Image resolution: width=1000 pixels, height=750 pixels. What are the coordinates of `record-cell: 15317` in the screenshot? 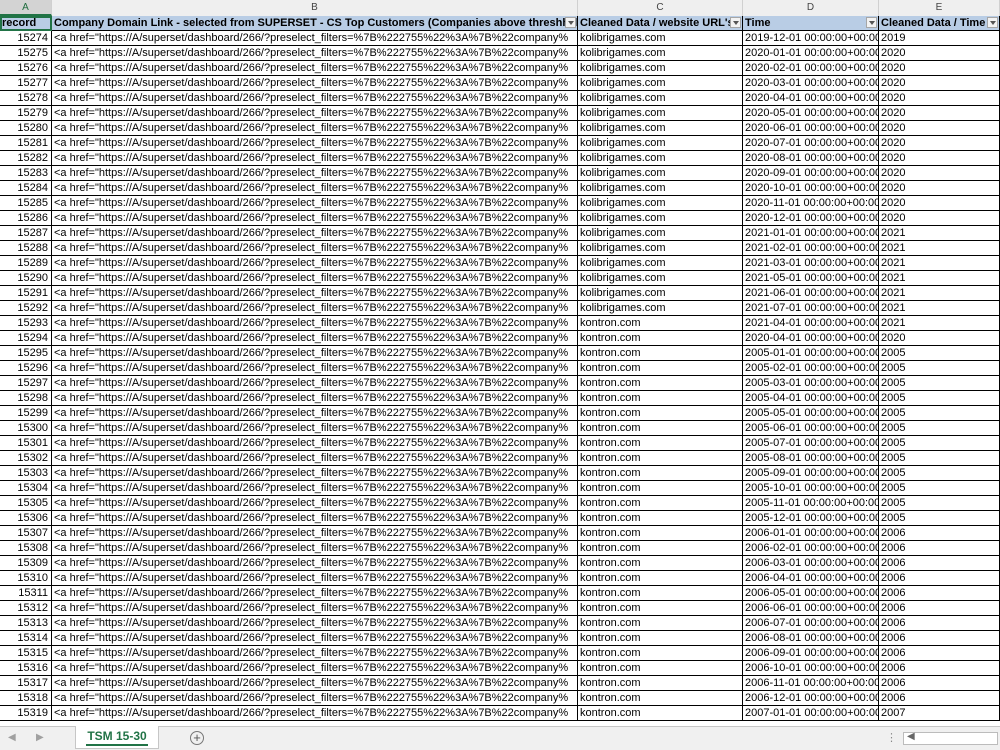 It's located at (26, 683).